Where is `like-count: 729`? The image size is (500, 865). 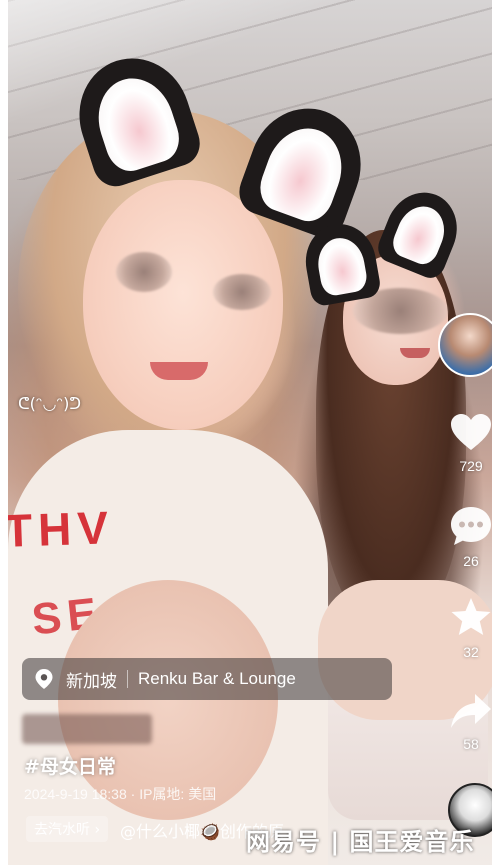 like-count: 729 is located at coordinates (471, 466).